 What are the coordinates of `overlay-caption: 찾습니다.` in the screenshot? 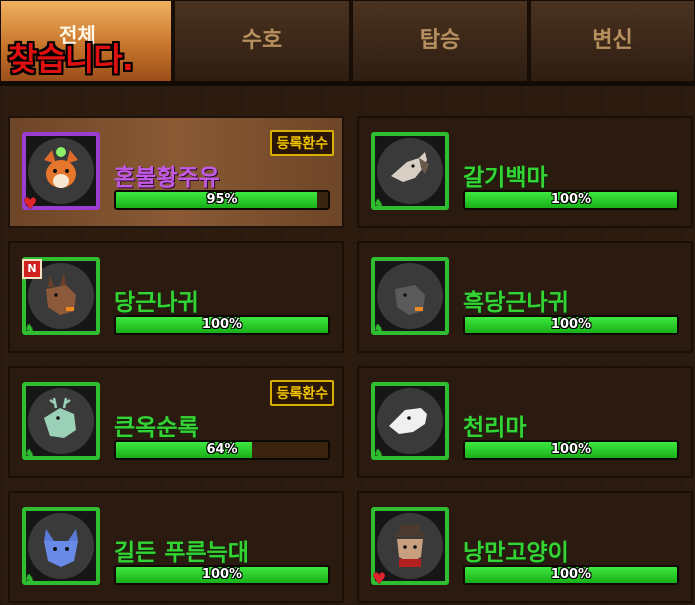 It's located at (71, 59).